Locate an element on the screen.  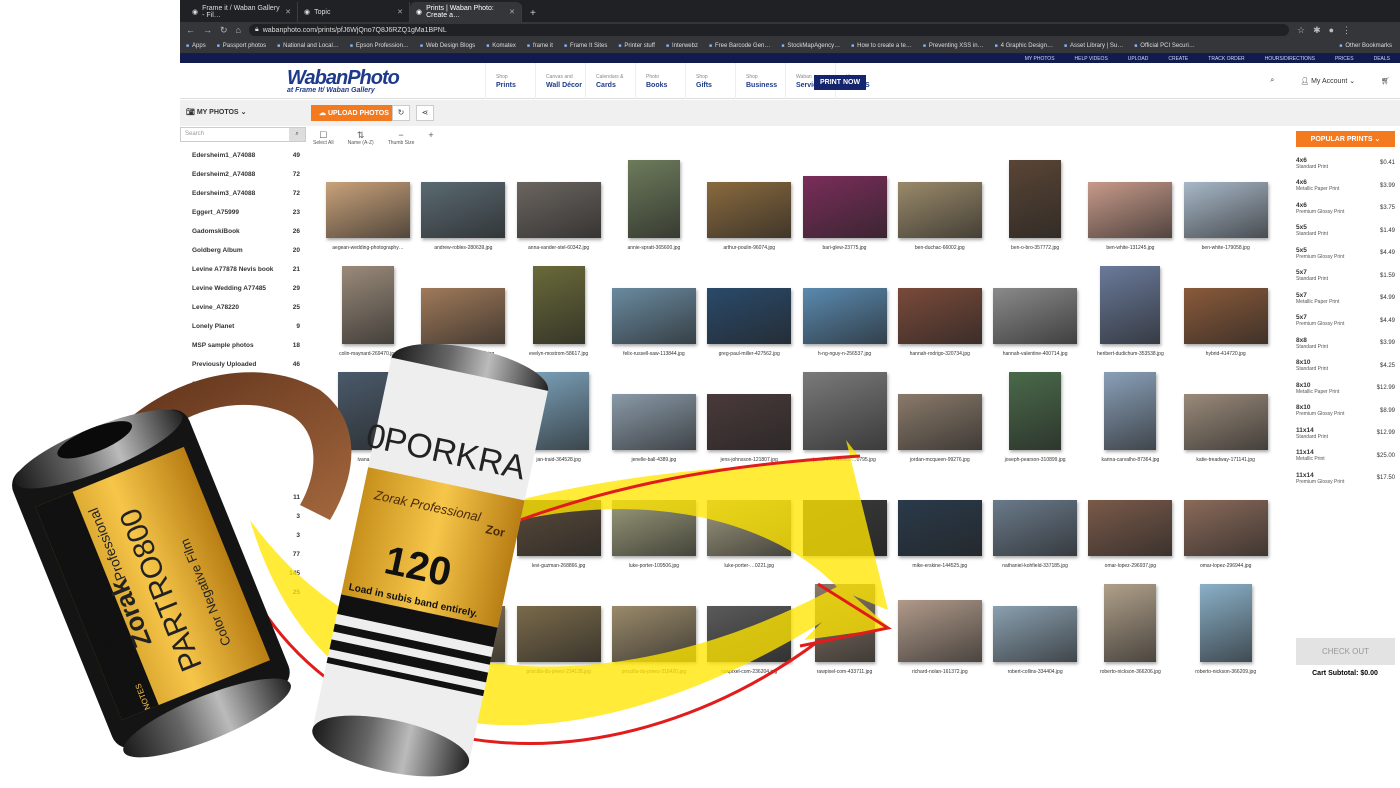
photo-tile: omar-lopez-296937.jpg is located at coordinates (1130, 523).